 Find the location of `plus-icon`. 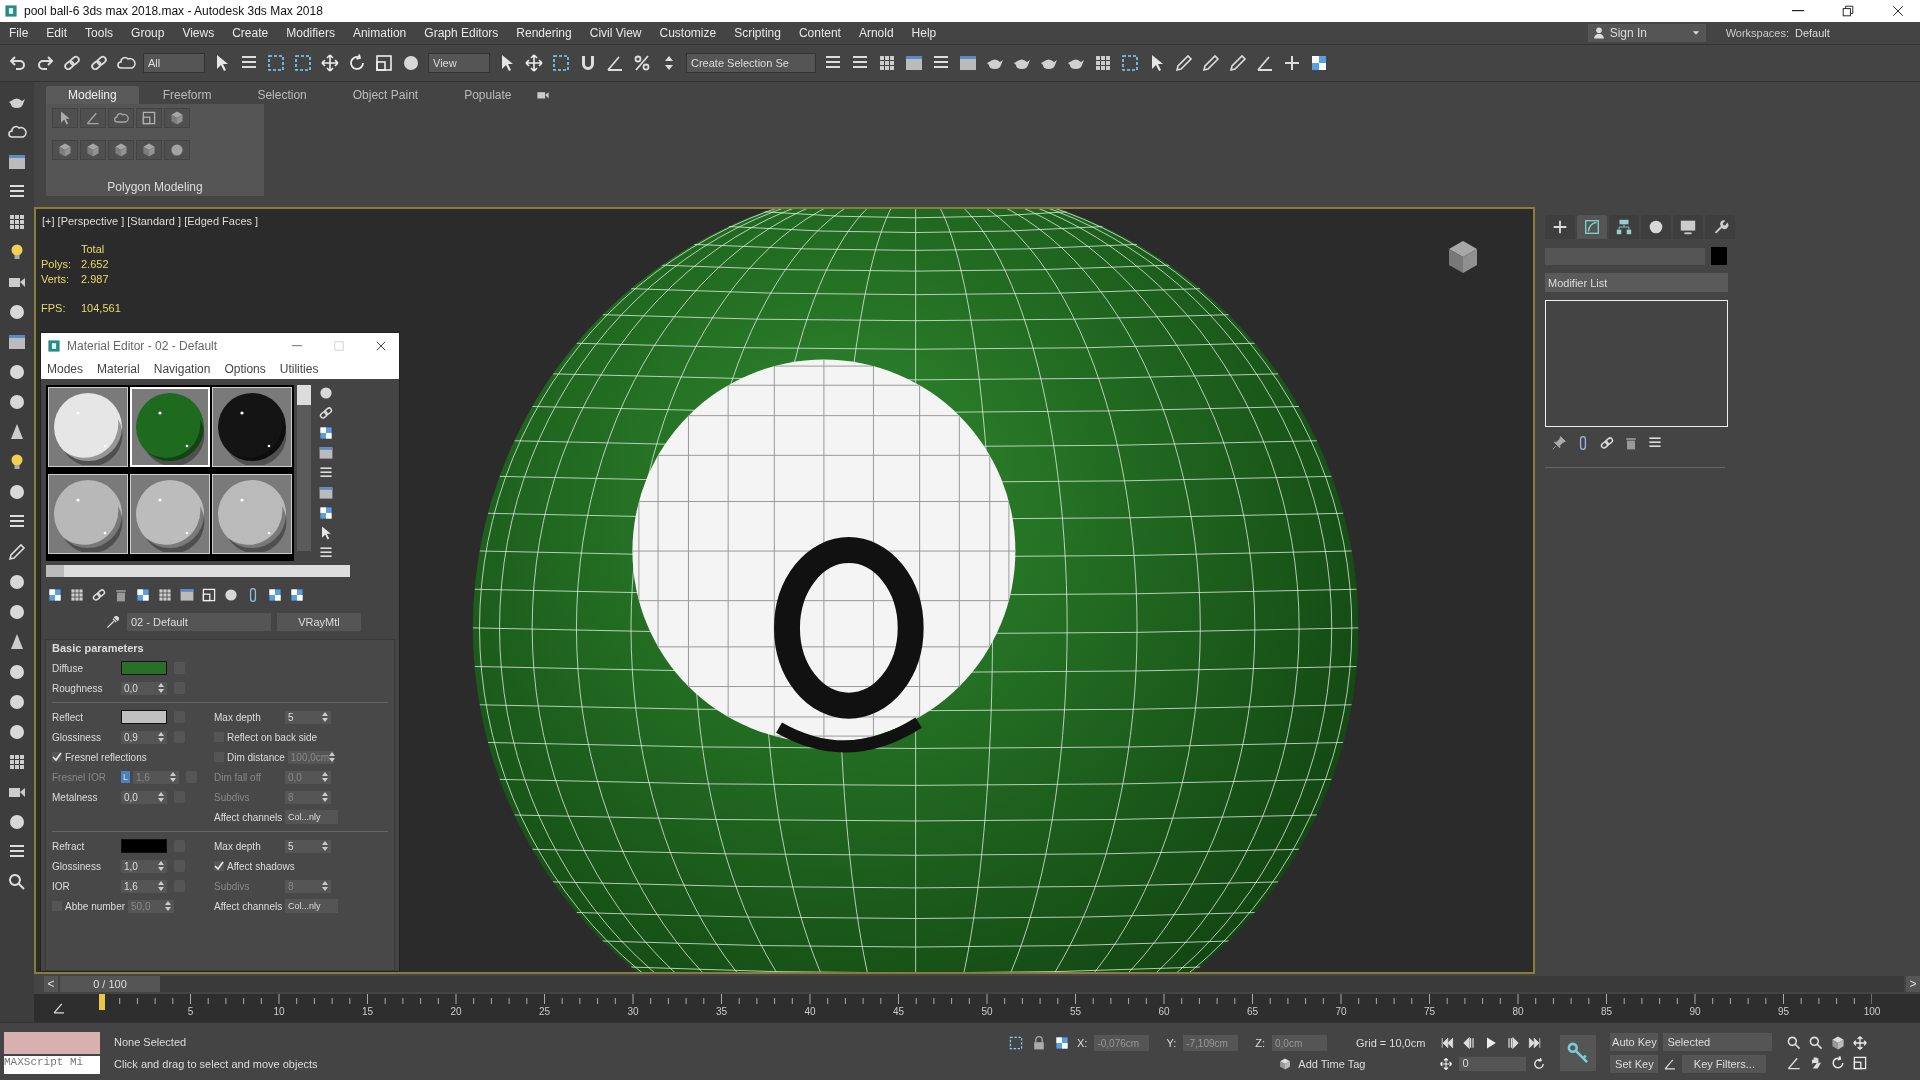

plus-icon is located at coordinates (1292, 63).